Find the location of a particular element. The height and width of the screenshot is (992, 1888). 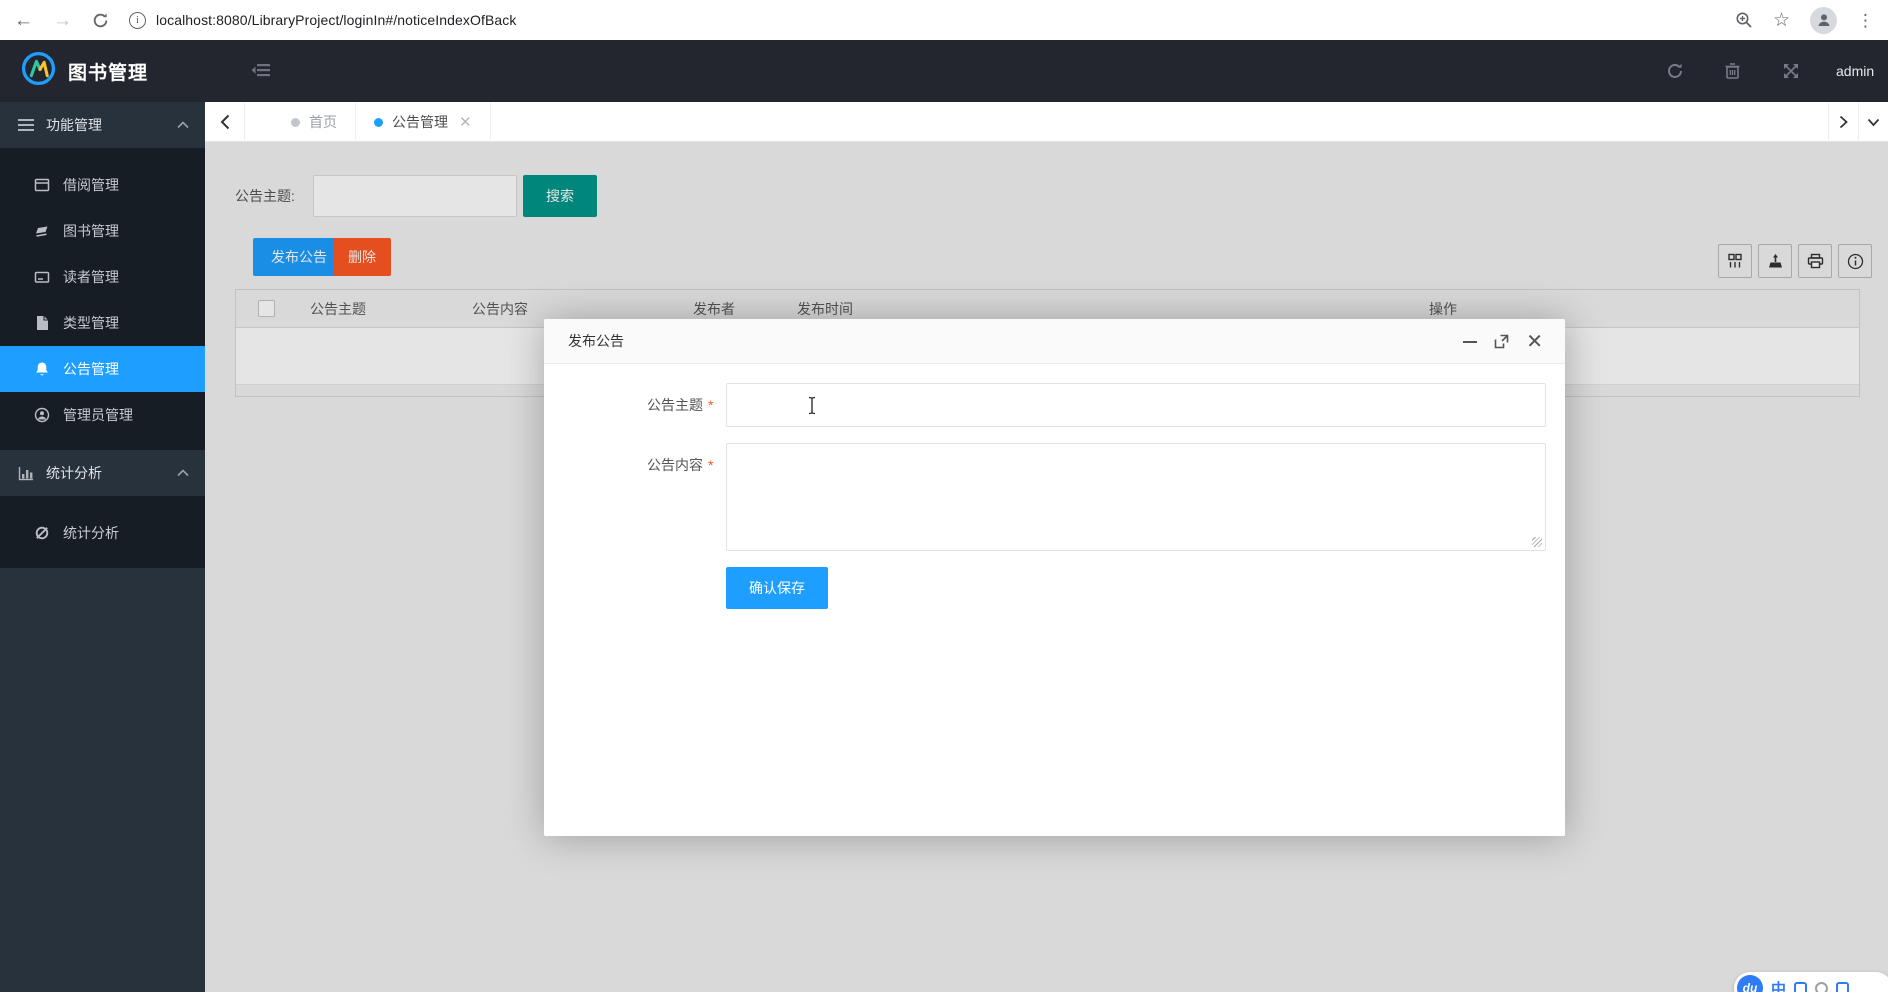

menu-icon is located at coordinates (26, 125).